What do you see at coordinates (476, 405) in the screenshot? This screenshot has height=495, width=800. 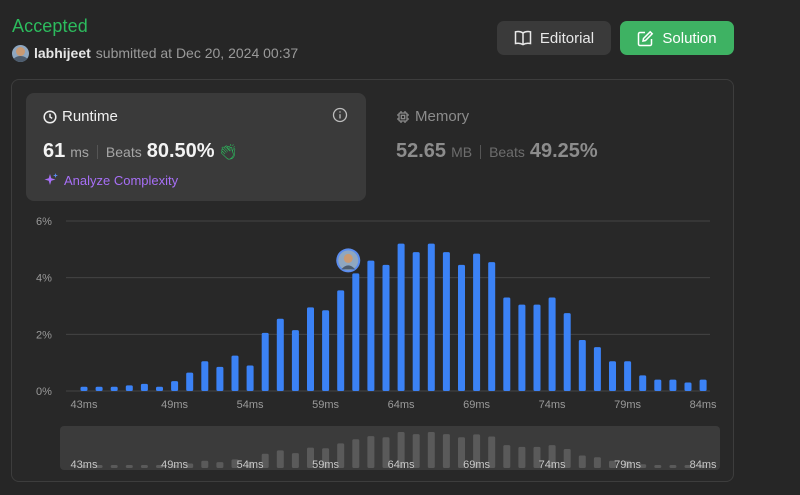 I see `x-tick-label: 69ms` at bounding box center [476, 405].